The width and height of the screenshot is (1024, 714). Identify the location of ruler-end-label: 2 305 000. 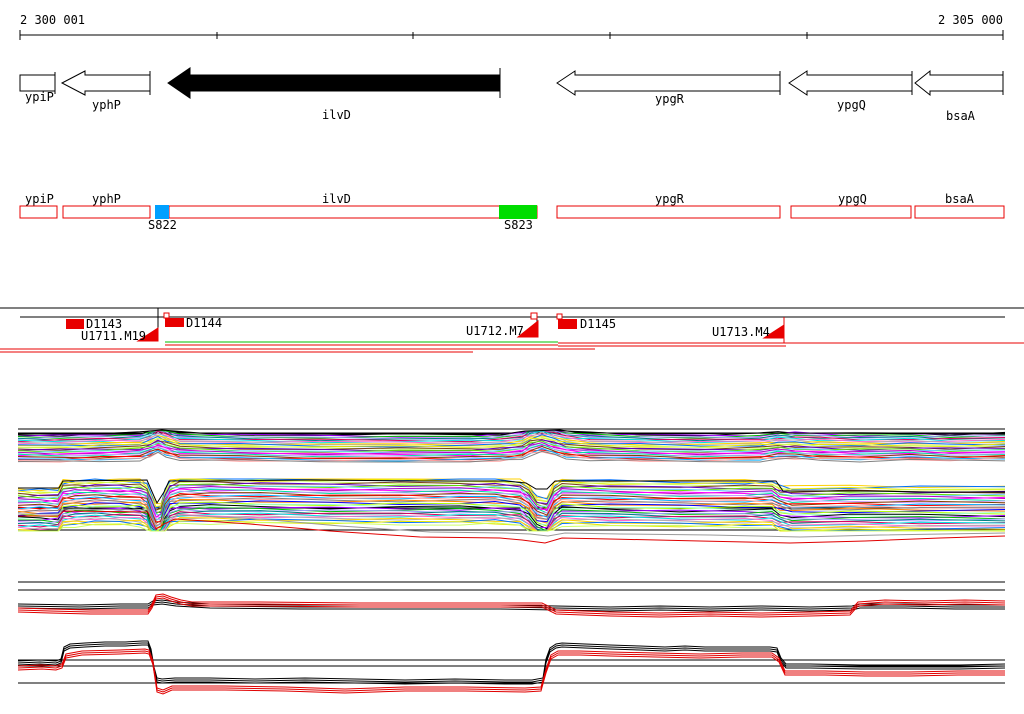
(970, 20).